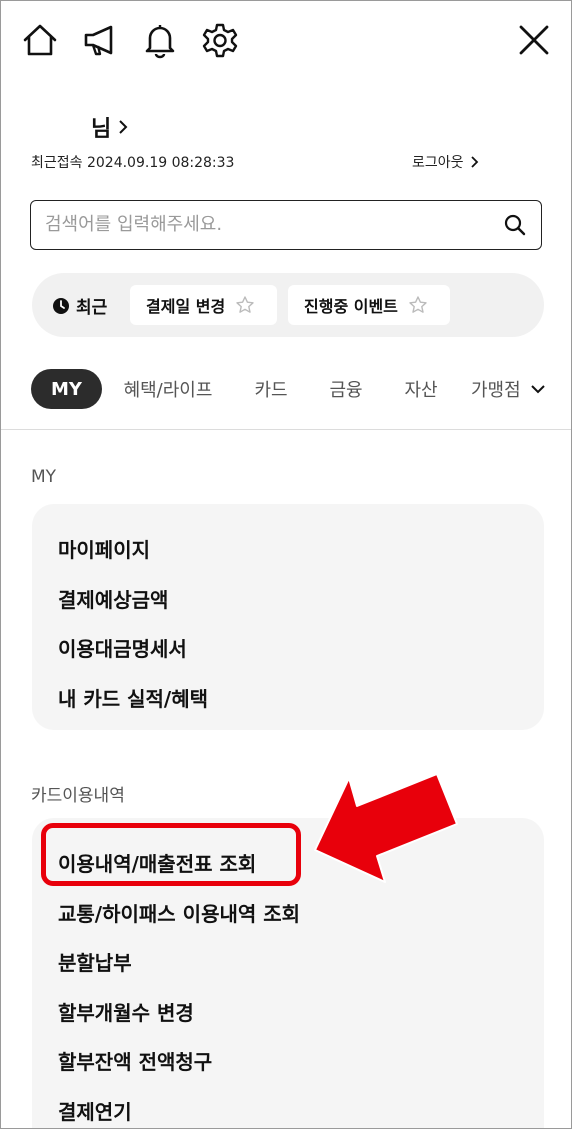  What do you see at coordinates (95, 961) in the screenshot?
I see `menu-item: 분할납부` at bounding box center [95, 961].